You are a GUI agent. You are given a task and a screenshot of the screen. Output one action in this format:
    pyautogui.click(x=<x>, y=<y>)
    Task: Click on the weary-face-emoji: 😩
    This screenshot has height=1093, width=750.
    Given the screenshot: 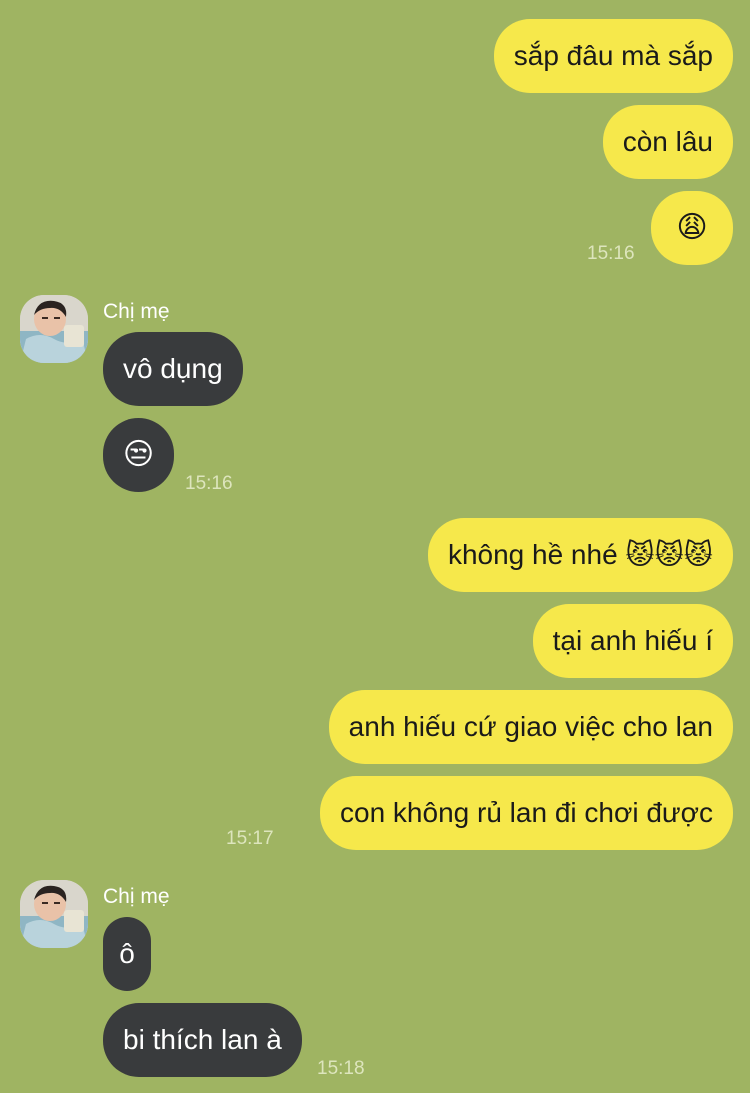 What is the action you would take?
    pyautogui.click(x=692, y=227)
    